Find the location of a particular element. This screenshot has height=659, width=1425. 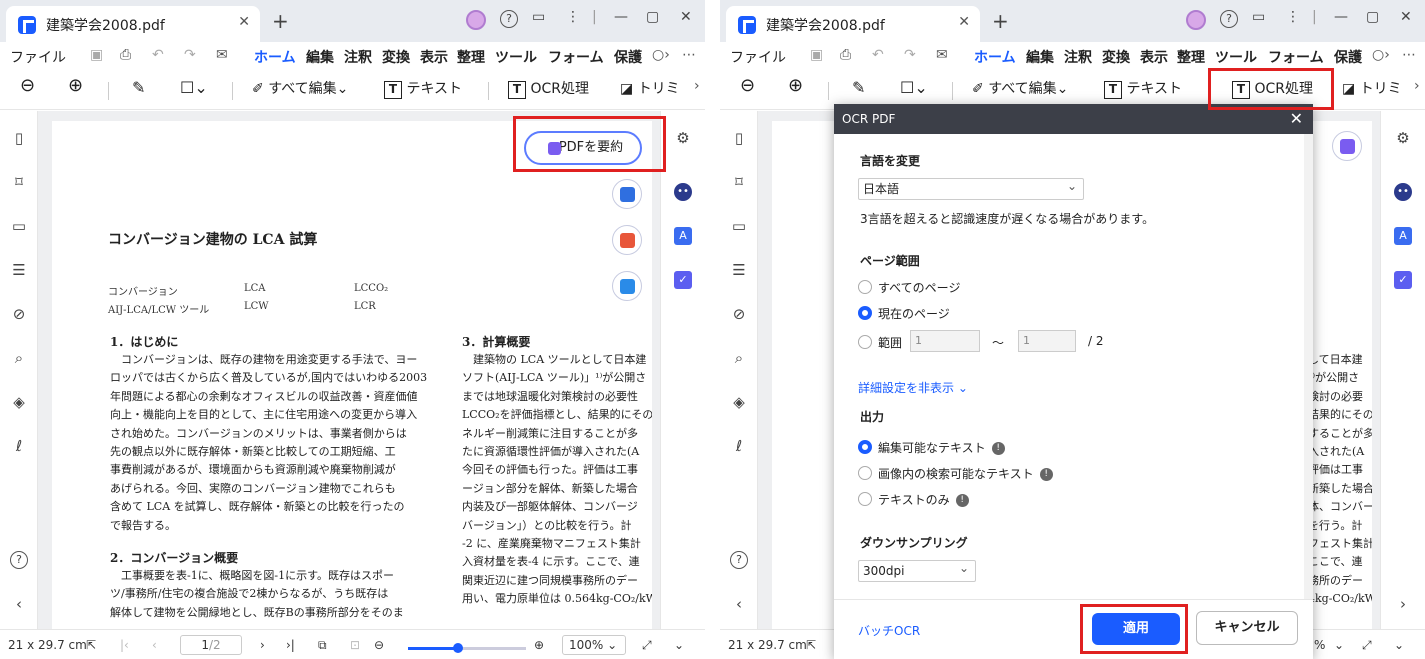

last-page-icon: ›| is located at coordinates (290, 645).